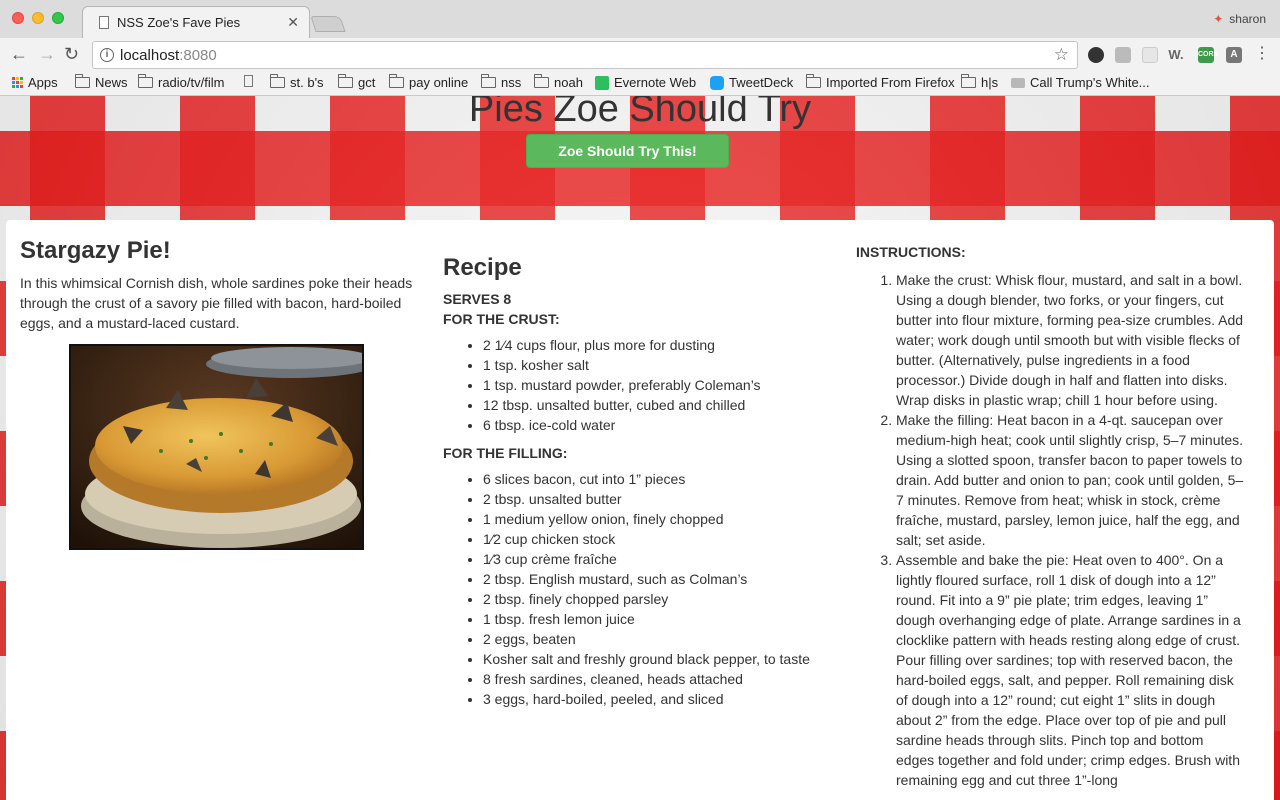 This screenshot has width=1280, height=800. Describe the element at coordinates (663, 559) in the screenshot. I see `list-item: 1⁄3 cup crème fraîche` at that location.